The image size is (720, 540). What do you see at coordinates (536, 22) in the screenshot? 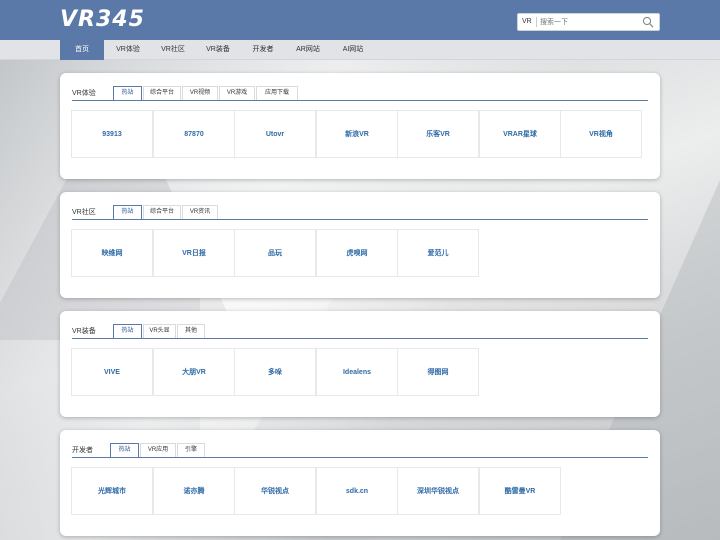
I see `search-divider` at bounding box center [536, 22].